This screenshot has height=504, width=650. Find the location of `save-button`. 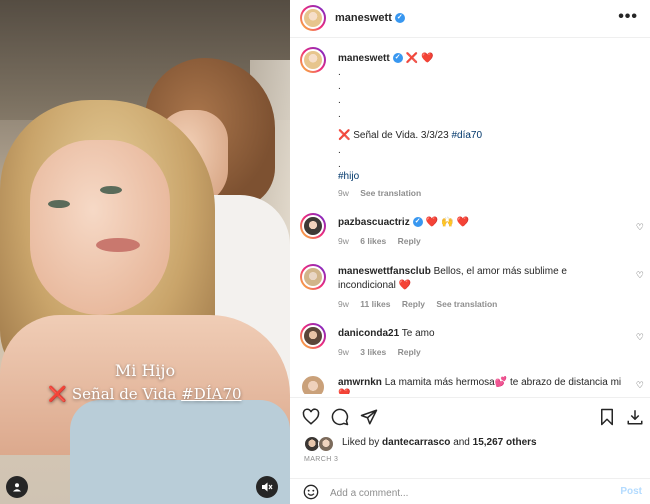

save-button is located at coordinates (607, 417).